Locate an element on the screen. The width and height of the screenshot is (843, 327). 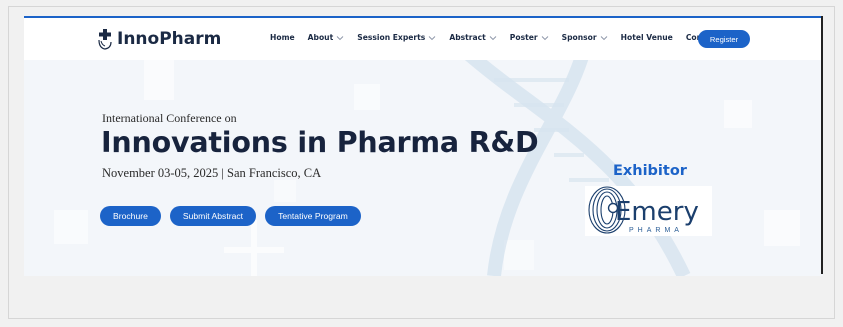
register-button: Register is located at coordinates (724, 39).